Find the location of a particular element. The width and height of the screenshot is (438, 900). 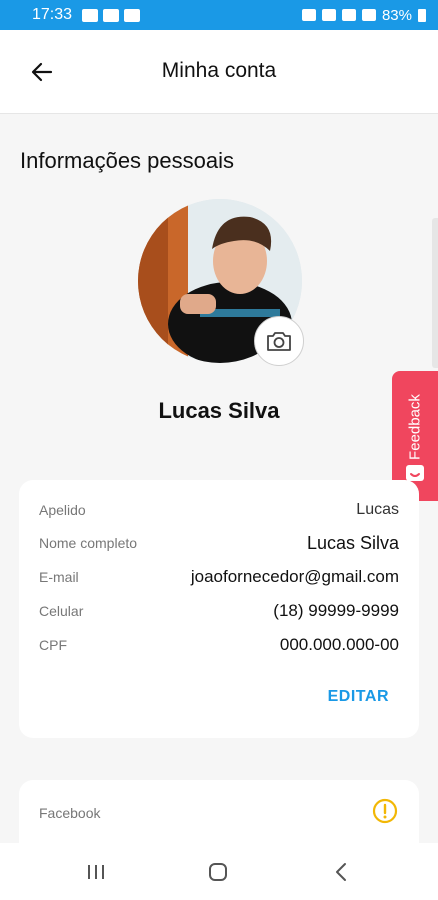

scroll-indicator is located at coordinates (435, 293).